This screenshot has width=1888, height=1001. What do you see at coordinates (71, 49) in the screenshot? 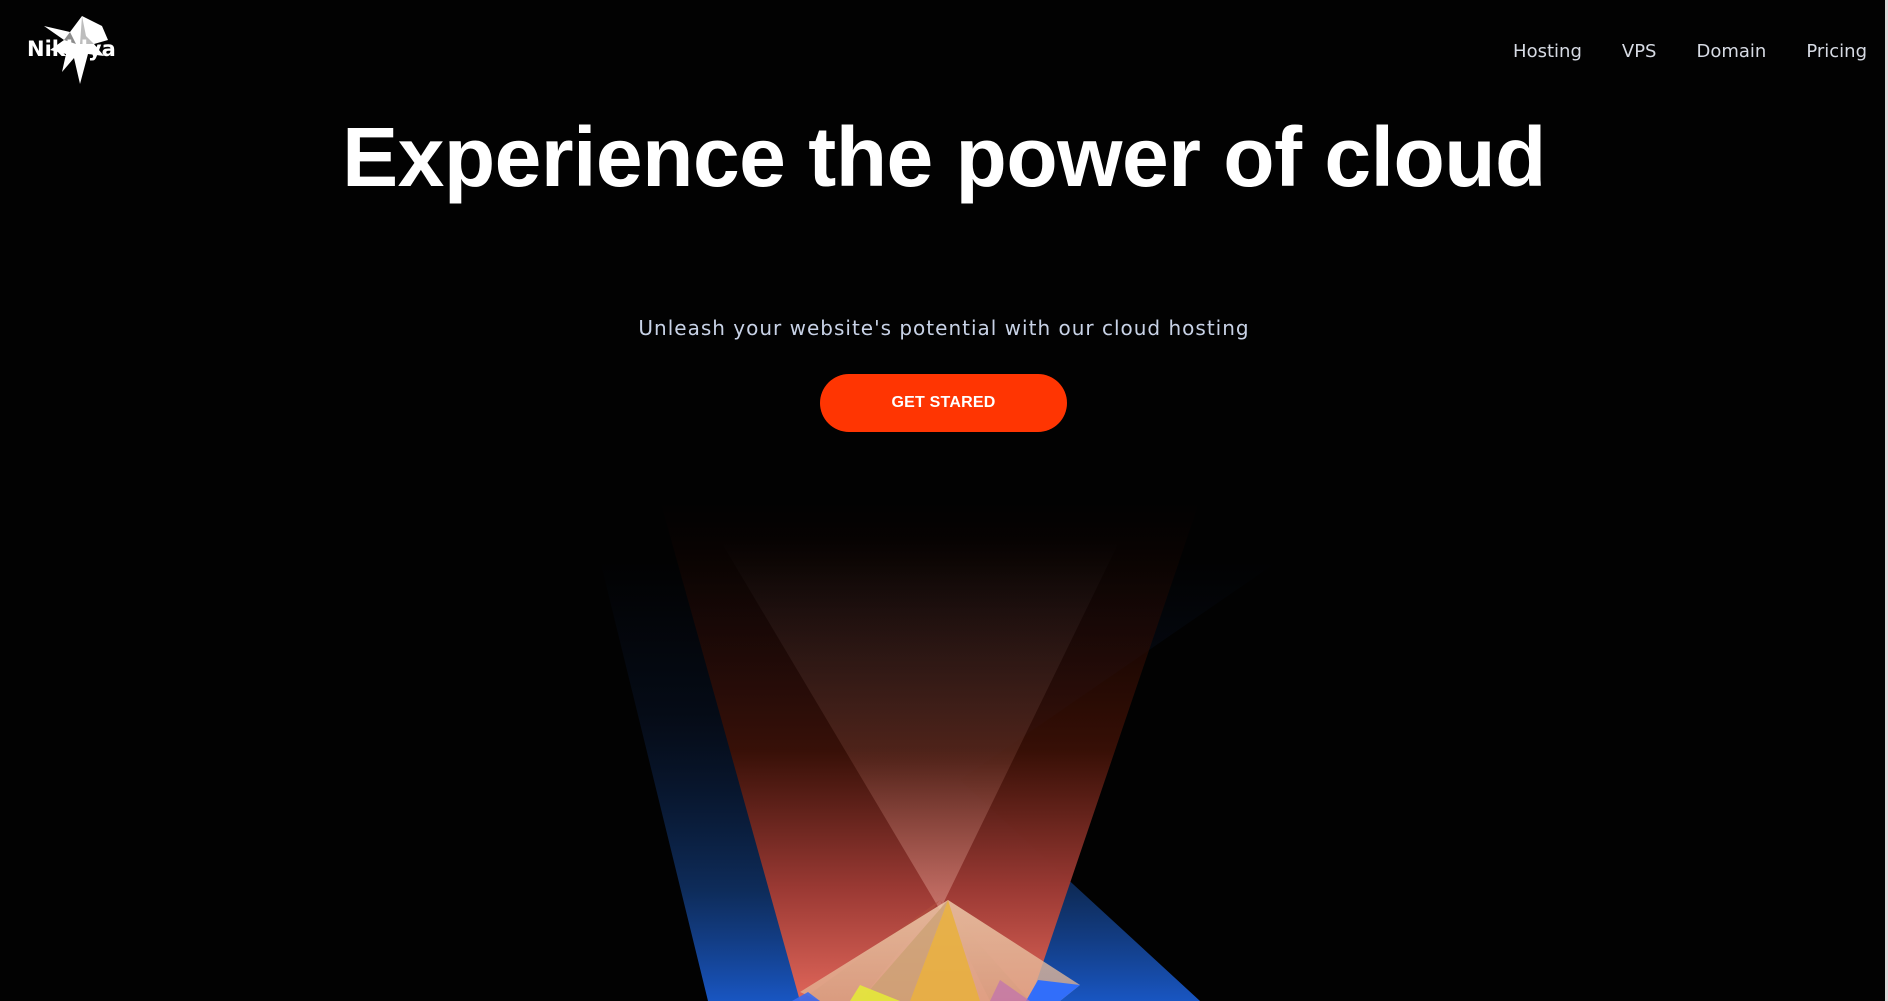
I see `brand-name: Nikhlya` at bounding box center [71, 49].